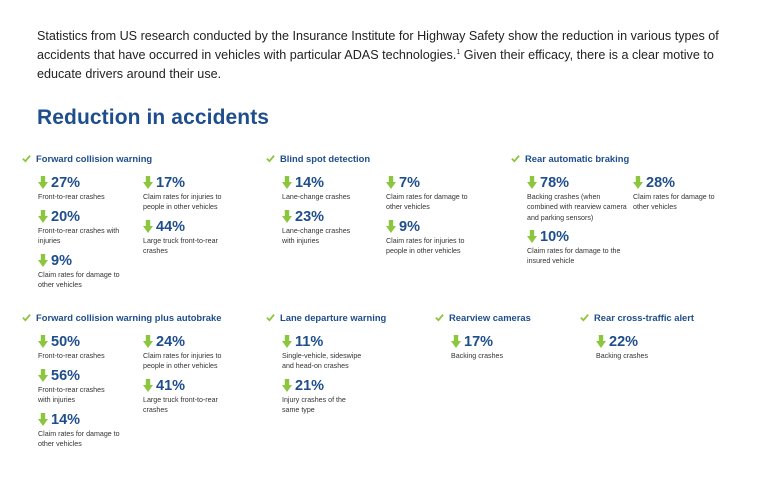  What do you see at coordinates (310, 216) in the screenshot?
I see `stat-value: 23%` at bounding box center [310, 216].